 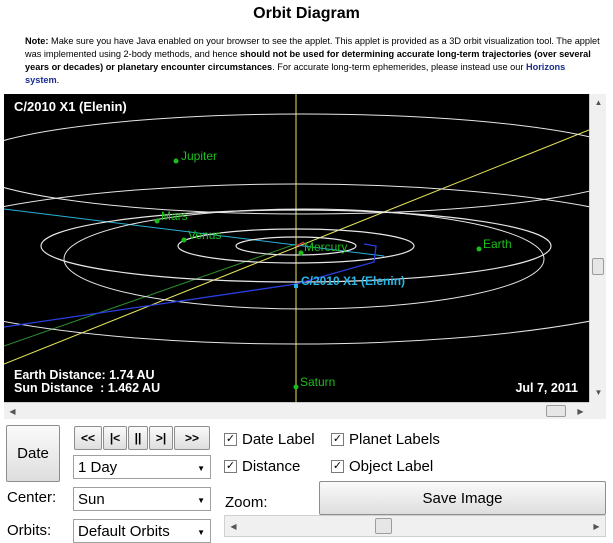 I want to click on step-size-value: 1 Day, so click(x=98, y=467).